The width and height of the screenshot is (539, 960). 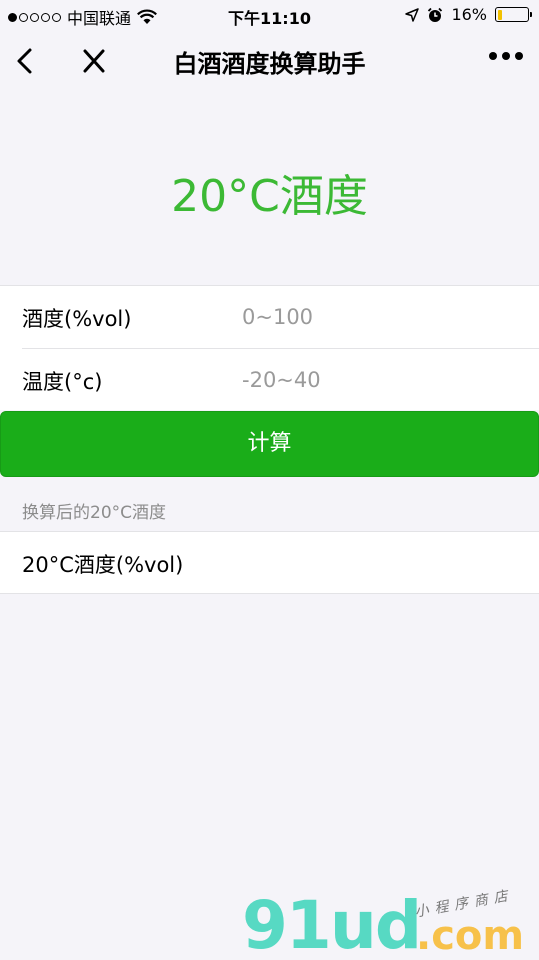 What do you see at coordinates (500, 14) in the screenshot?
I see `battery-level-fill` at bounding box center [500, 14].